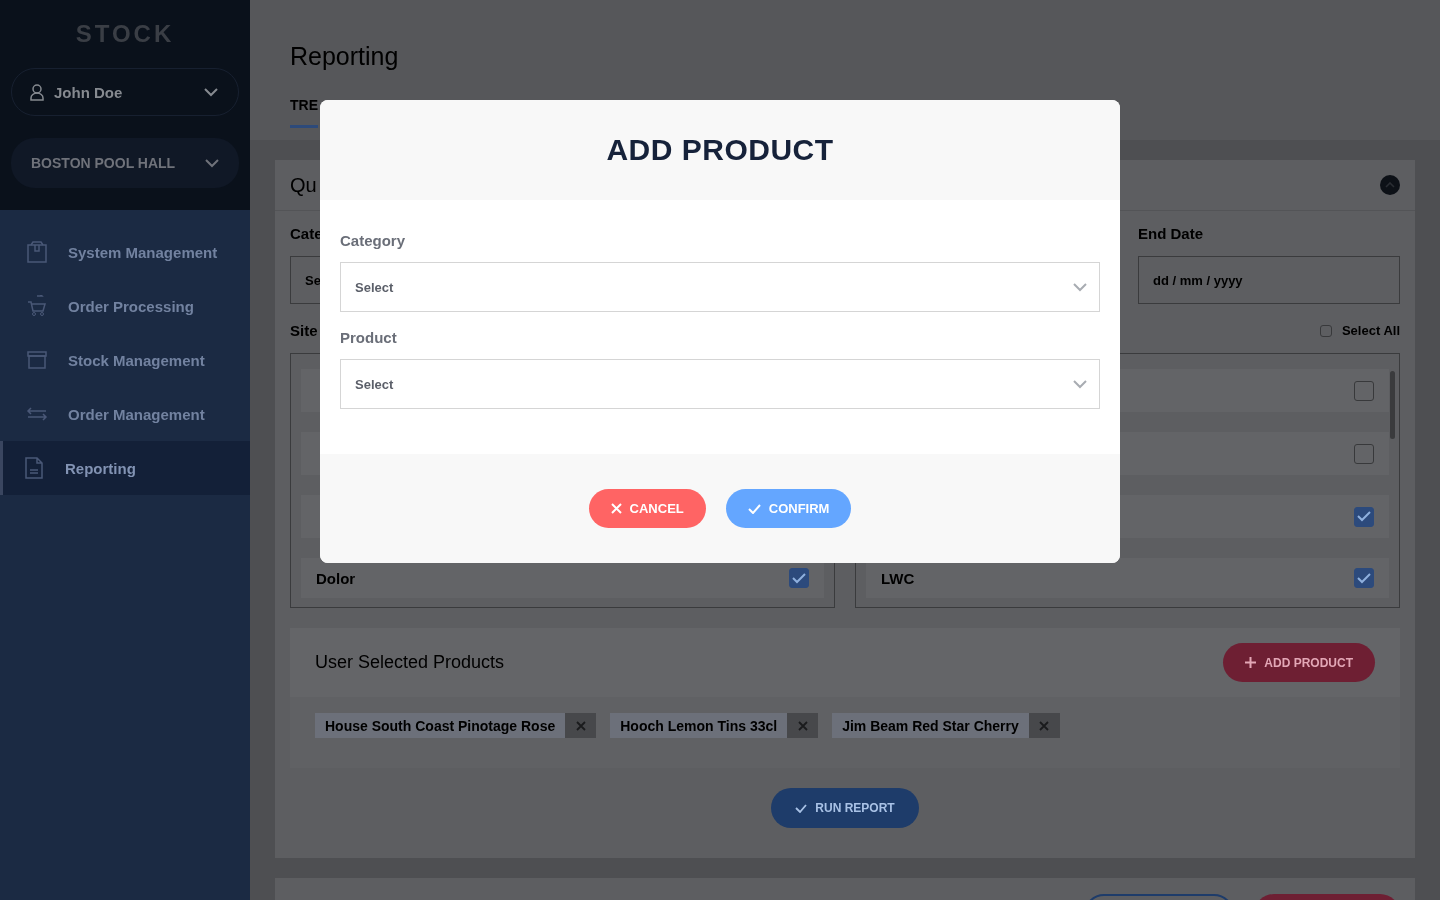 The image size is (1440, 900). Describe the element at coordinates (125, 163) in the screenshot. I see `location-dropdown: BOSTON POOL HALL` at that location.